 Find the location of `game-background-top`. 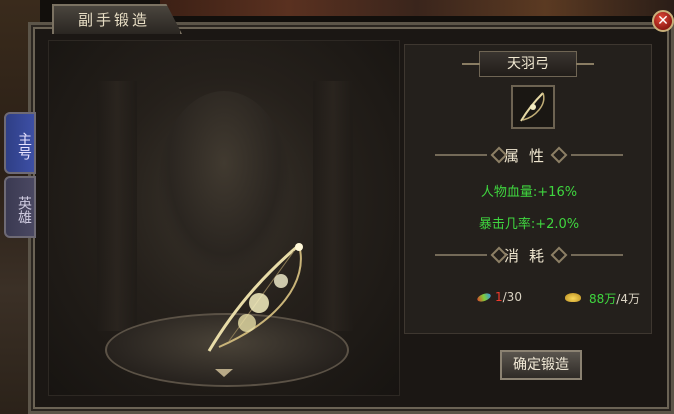

game-background-top is located at coordinates (417, 8).